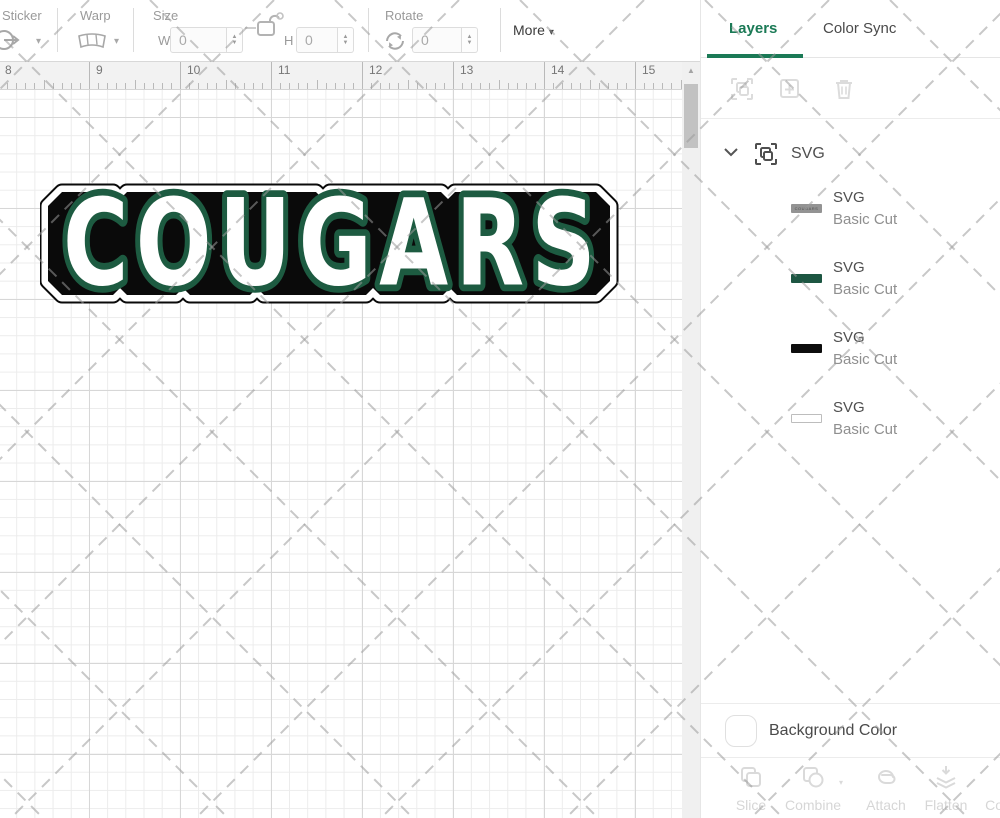 This screenshot has width=1000, height=818. I want to click on width-input, so click(198, 40).